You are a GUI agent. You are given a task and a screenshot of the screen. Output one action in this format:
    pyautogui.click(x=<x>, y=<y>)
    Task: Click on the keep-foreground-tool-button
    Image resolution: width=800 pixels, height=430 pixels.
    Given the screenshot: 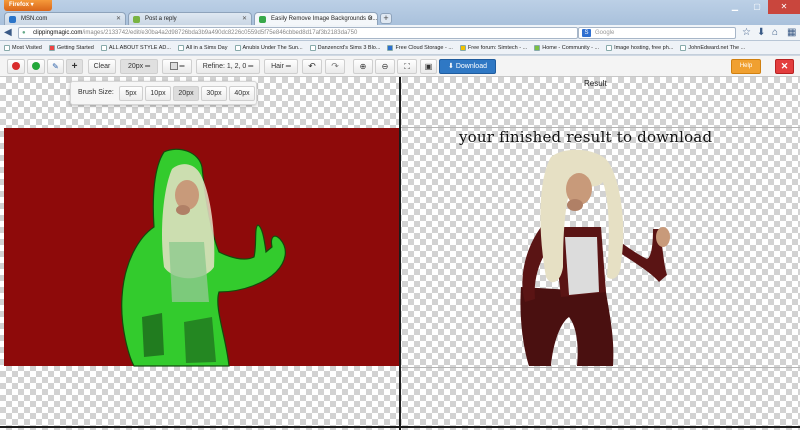 What is the action you would take?
    pyautogui.click(x=36, y=66)
    